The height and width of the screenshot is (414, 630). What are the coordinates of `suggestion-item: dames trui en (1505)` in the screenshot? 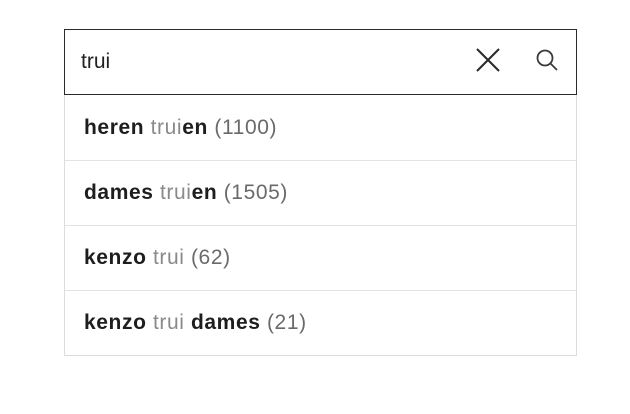 It's located at (320, 192).